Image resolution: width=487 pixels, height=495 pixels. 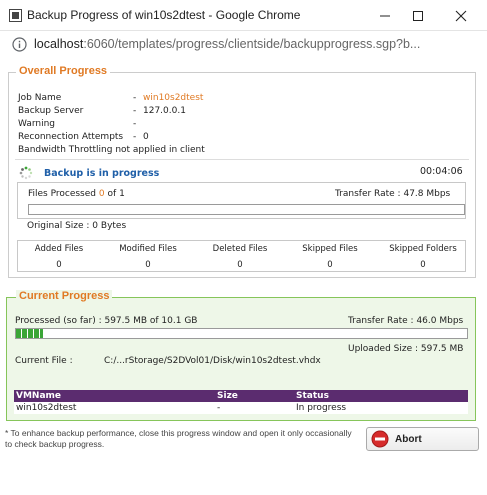 I want to click on files-processed-text: Files Processed 0 of 1, so click(x=76, y=194).